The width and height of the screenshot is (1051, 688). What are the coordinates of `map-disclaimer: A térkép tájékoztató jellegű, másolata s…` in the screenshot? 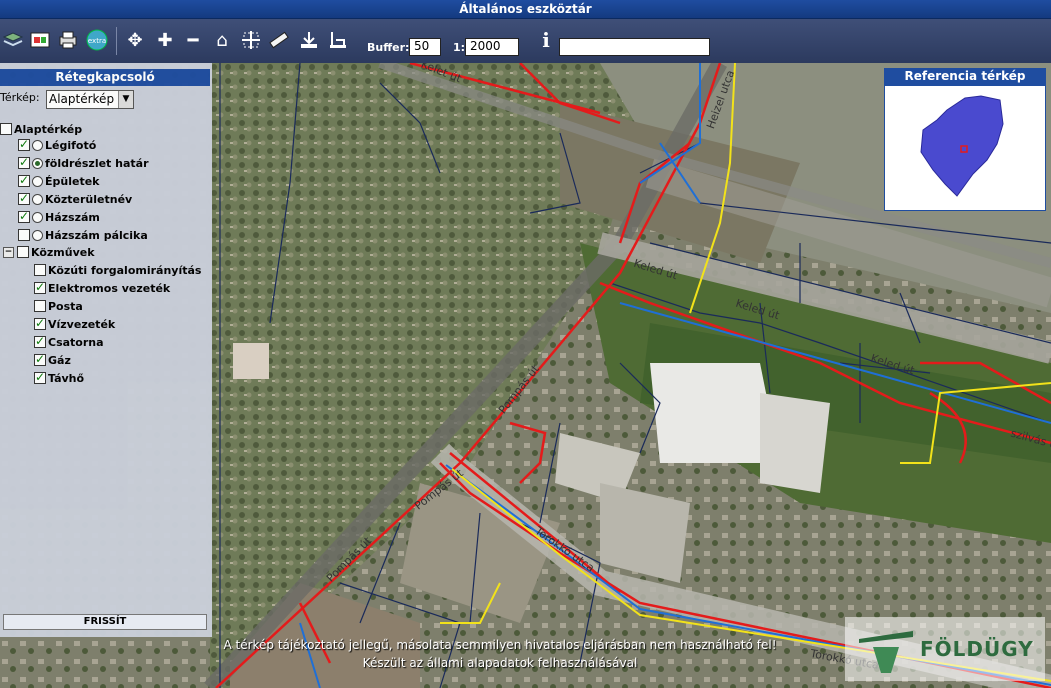 It's located at (500, 654).